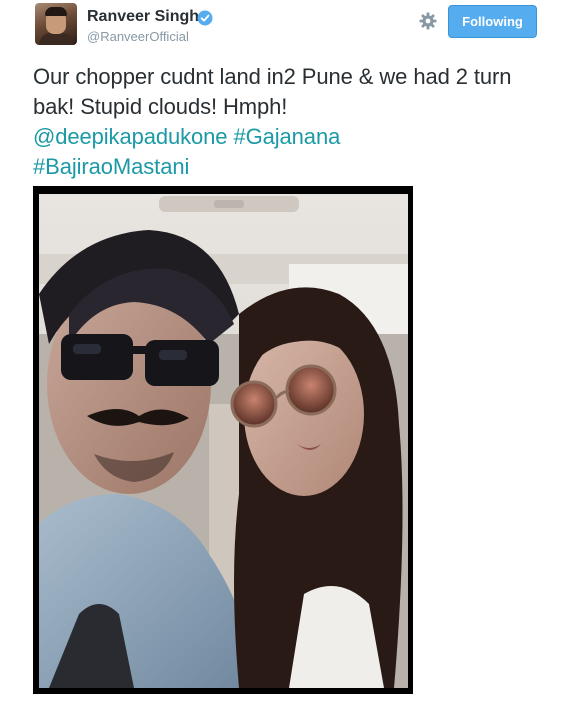 This screenshot has width=569, height=708. Describe the element at coordinates (492, 21) in the screenshot. I see `following-button: Following` at that location.